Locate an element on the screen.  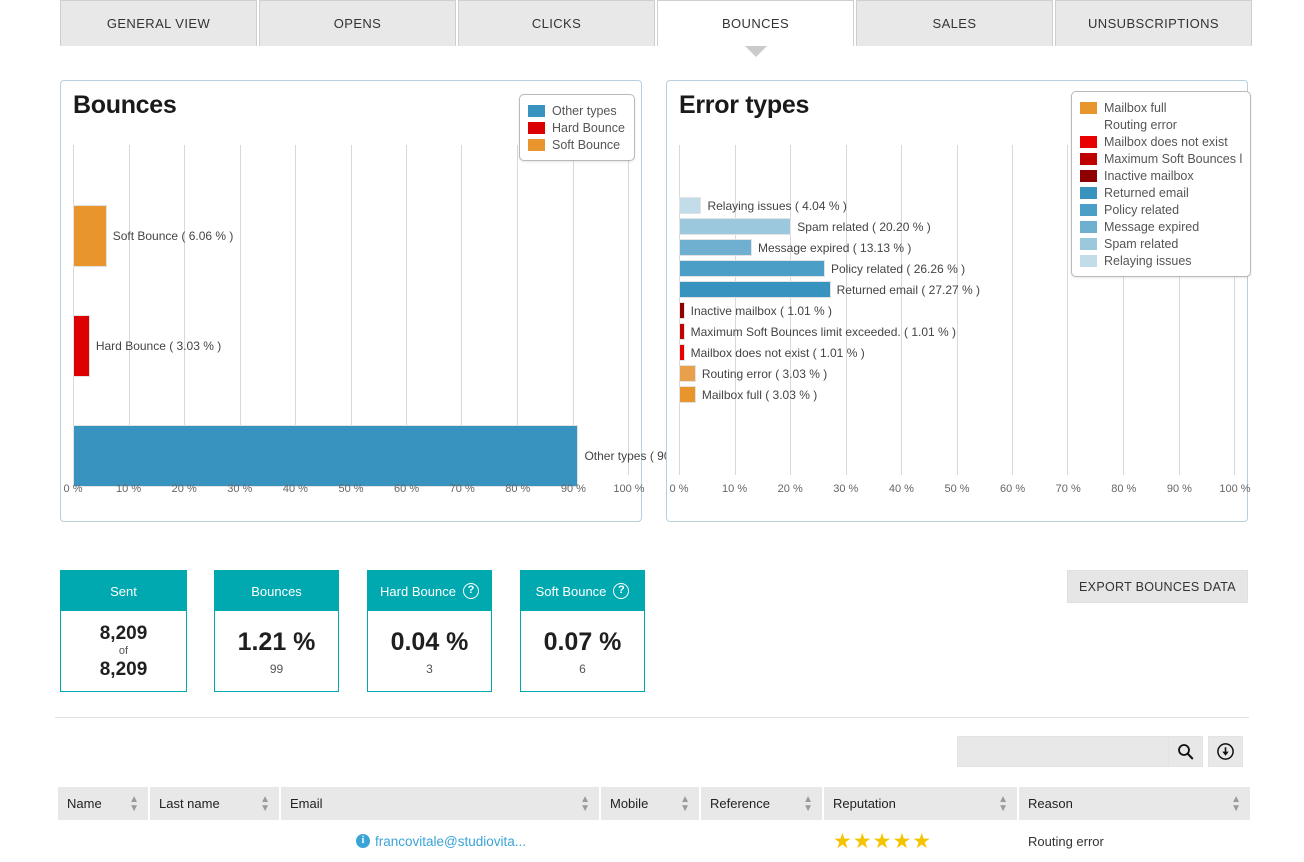
legend-entry: Relaying issues is located at coordinates (1160, 260).